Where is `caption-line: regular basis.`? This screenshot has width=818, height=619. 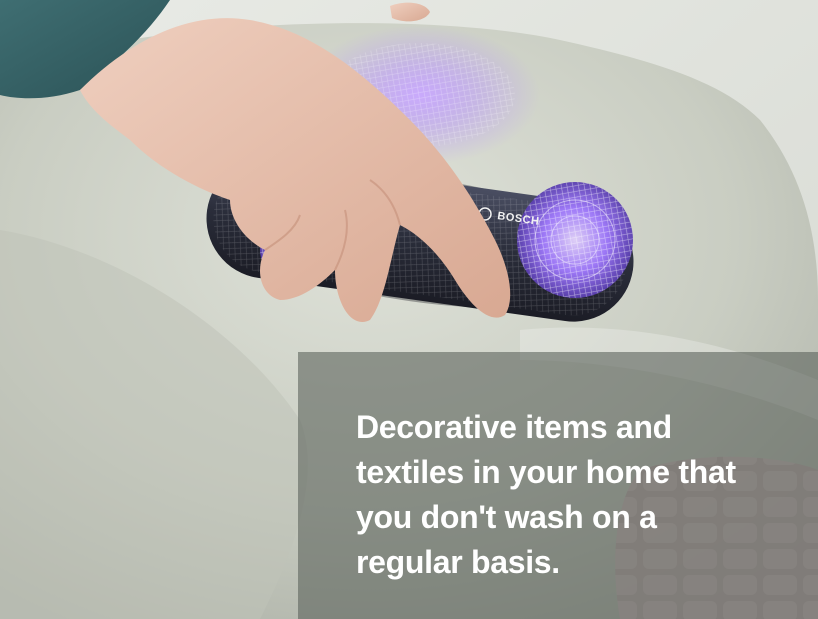 caption-line: regular basis. is located at coordinates (458, 562).